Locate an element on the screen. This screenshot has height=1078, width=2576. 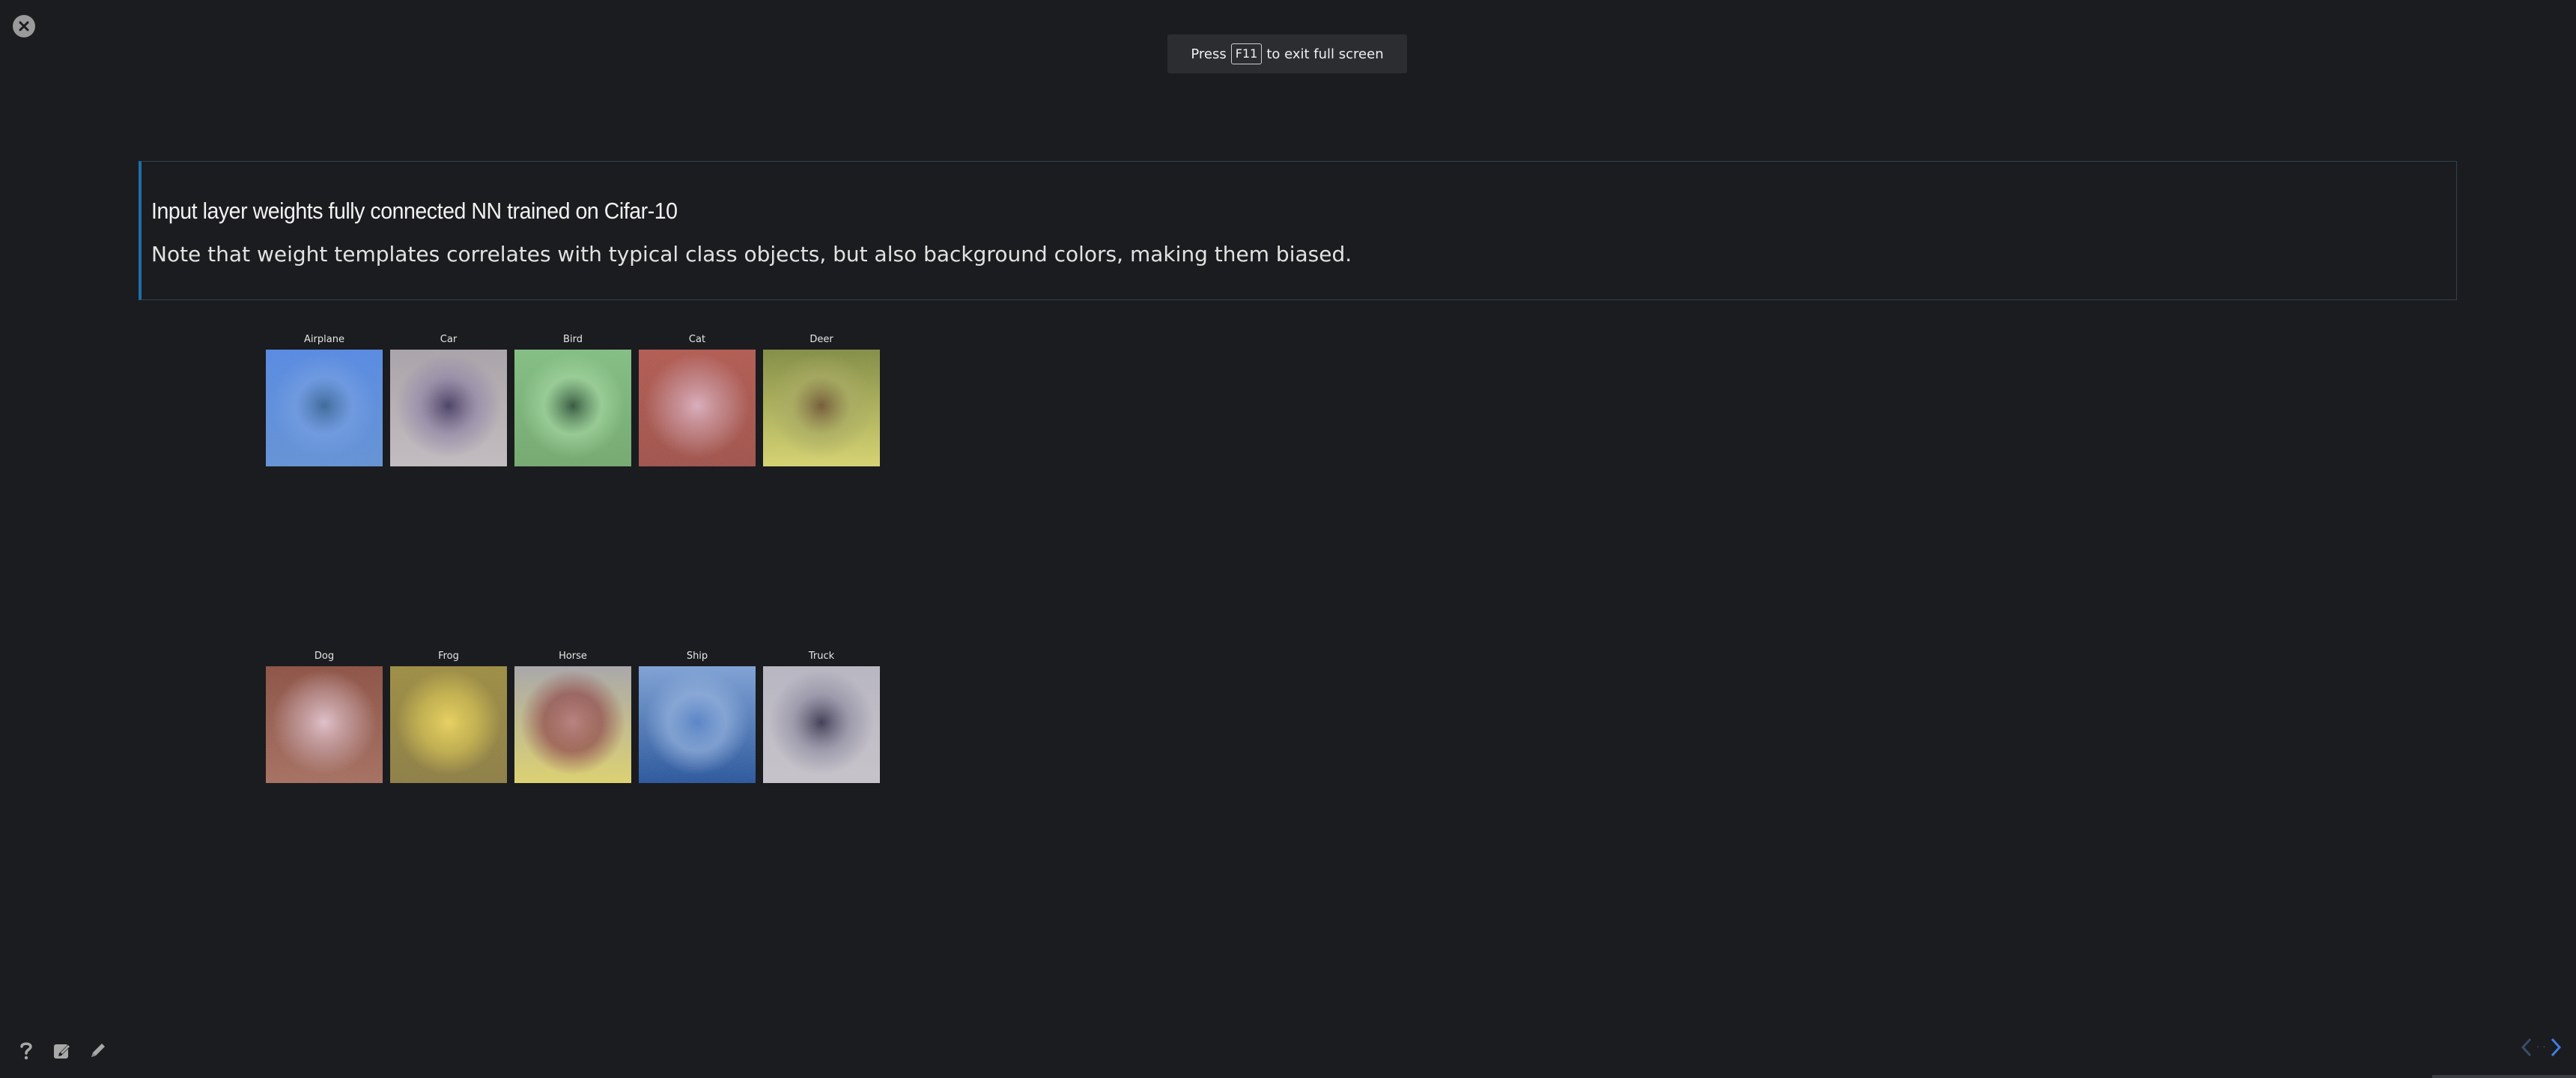
toast-key: F11 is located at coordinates (1246, 53).